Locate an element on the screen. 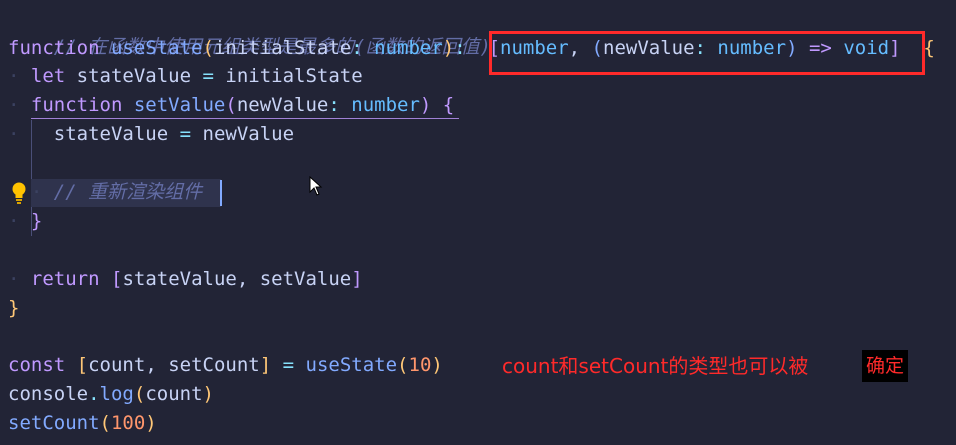 This screenshot has height=445, width=956. code-line-15: setCount(100) is located at coordinates (82, 423).